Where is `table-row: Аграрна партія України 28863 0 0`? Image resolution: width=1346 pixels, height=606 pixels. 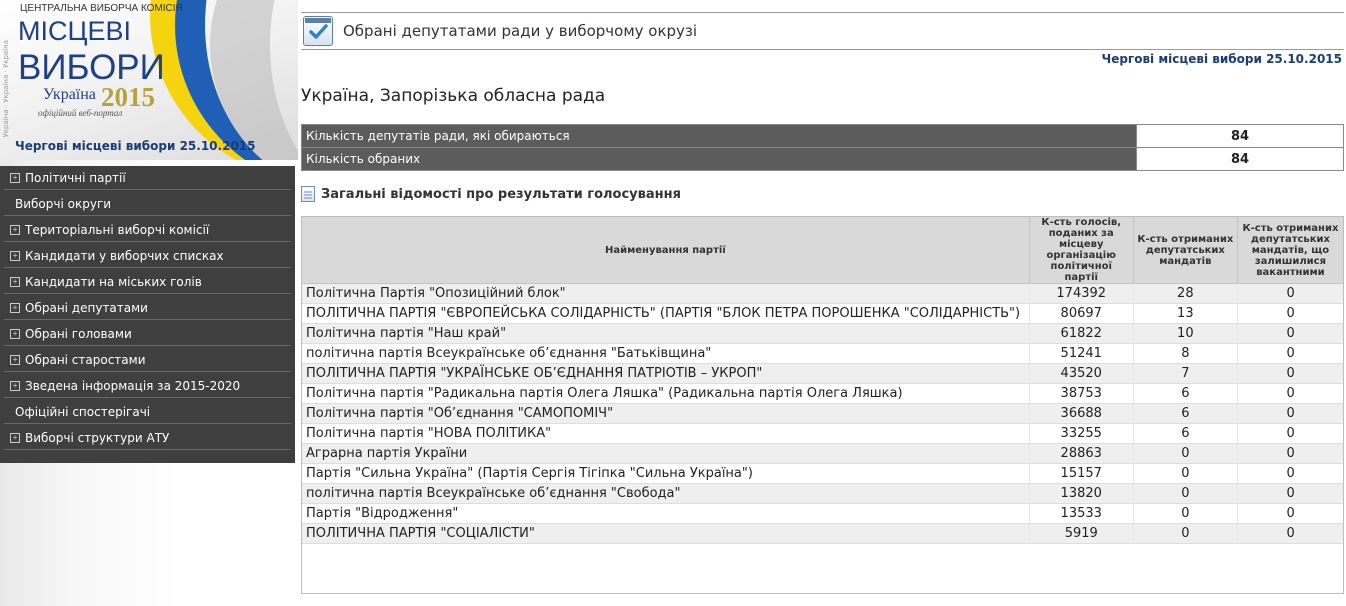
table-row: Аграрна партія України 28863 0 0 is located at coordinates (822, 453).